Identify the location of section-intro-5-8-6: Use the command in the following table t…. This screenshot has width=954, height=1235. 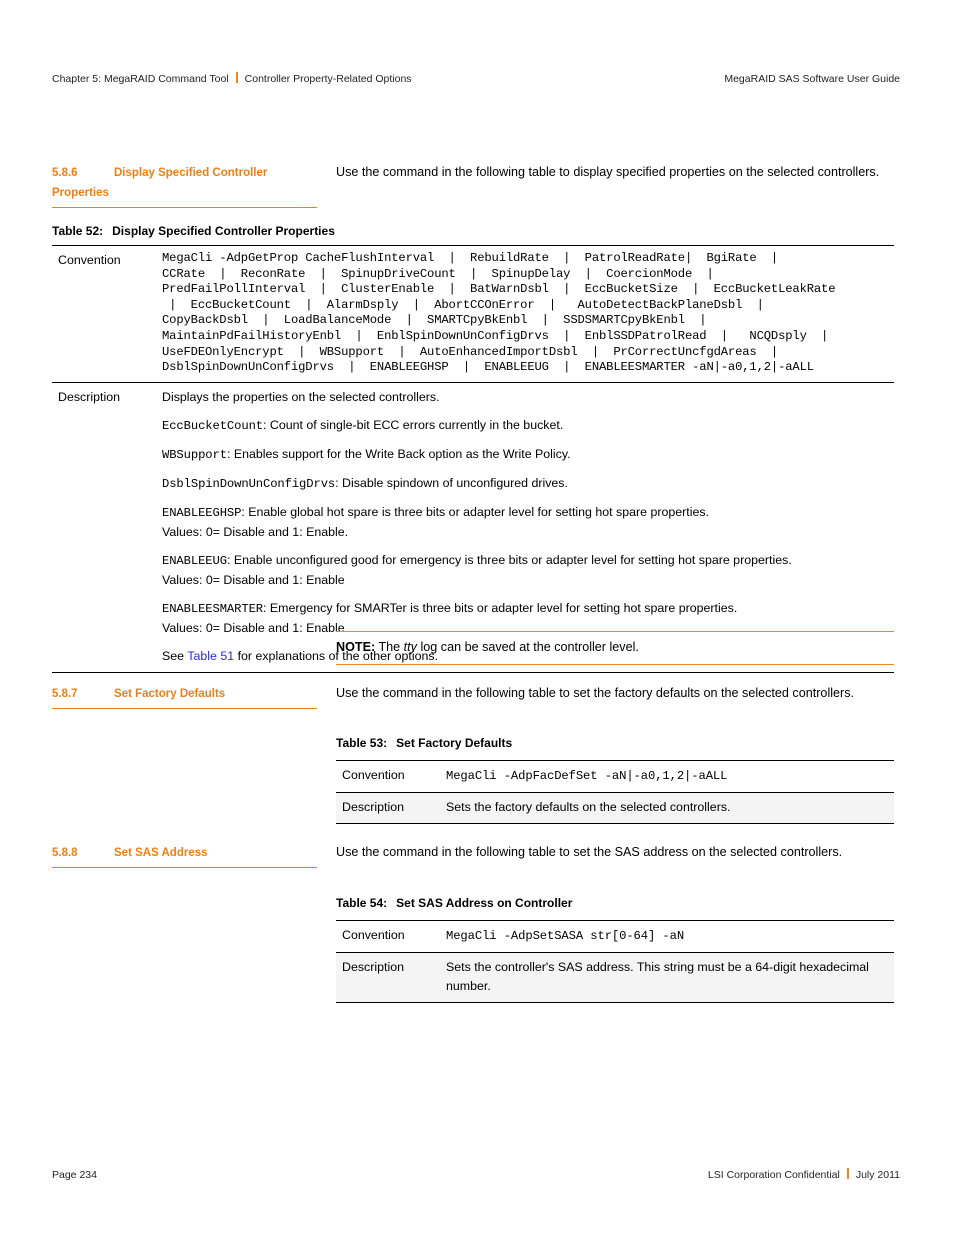
(608, 172).